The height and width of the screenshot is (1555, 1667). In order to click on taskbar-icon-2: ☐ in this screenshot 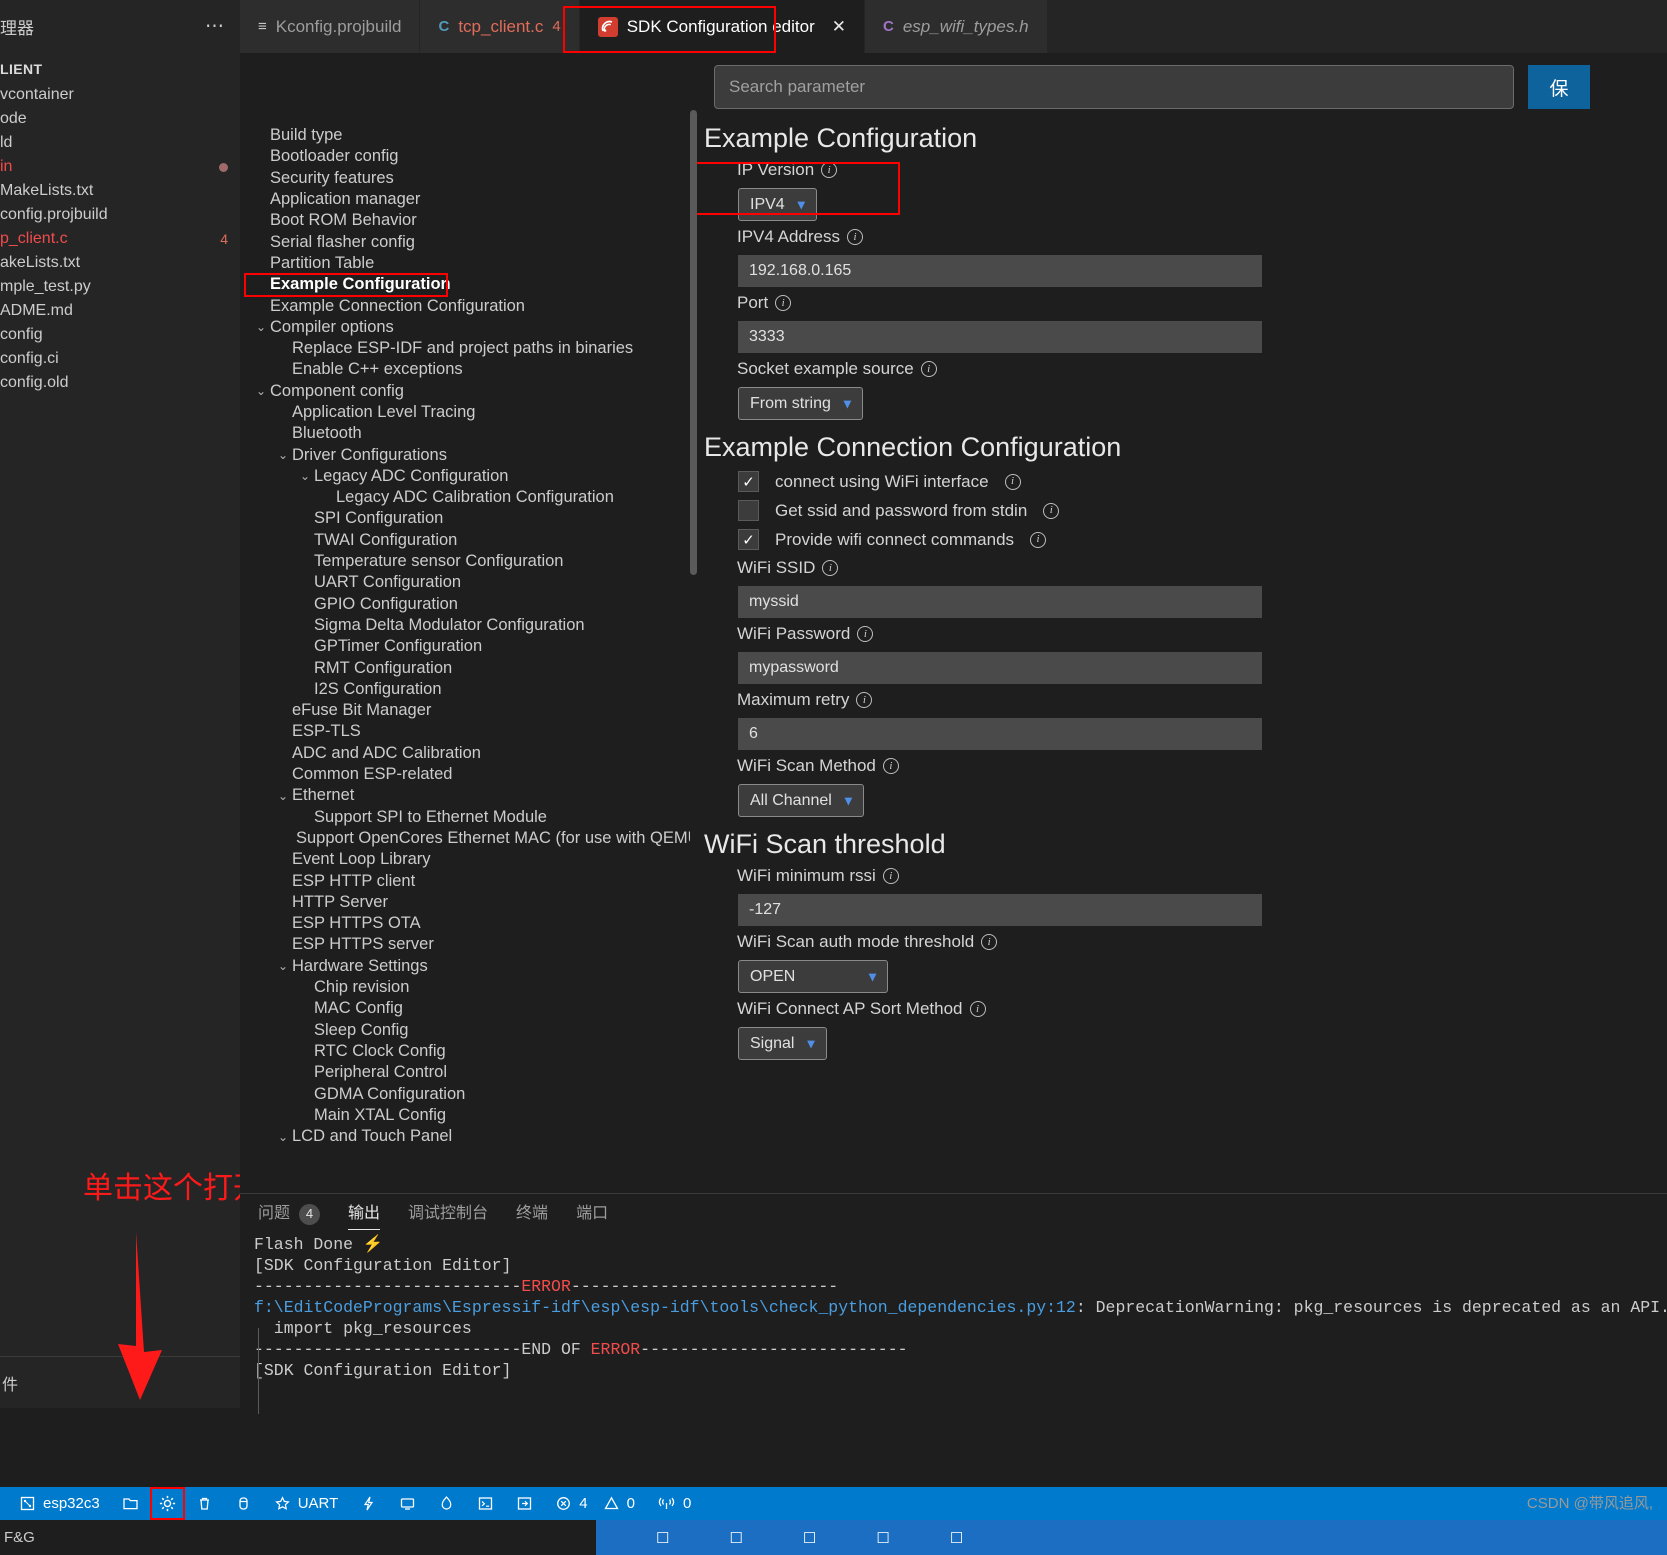, I will do `click(735, 1538)`.